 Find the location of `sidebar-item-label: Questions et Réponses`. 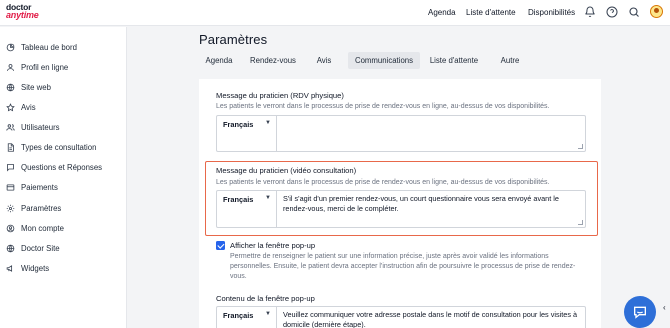

sidebar-item-label: Questions et Réponses is located at coordinates (62, 167).